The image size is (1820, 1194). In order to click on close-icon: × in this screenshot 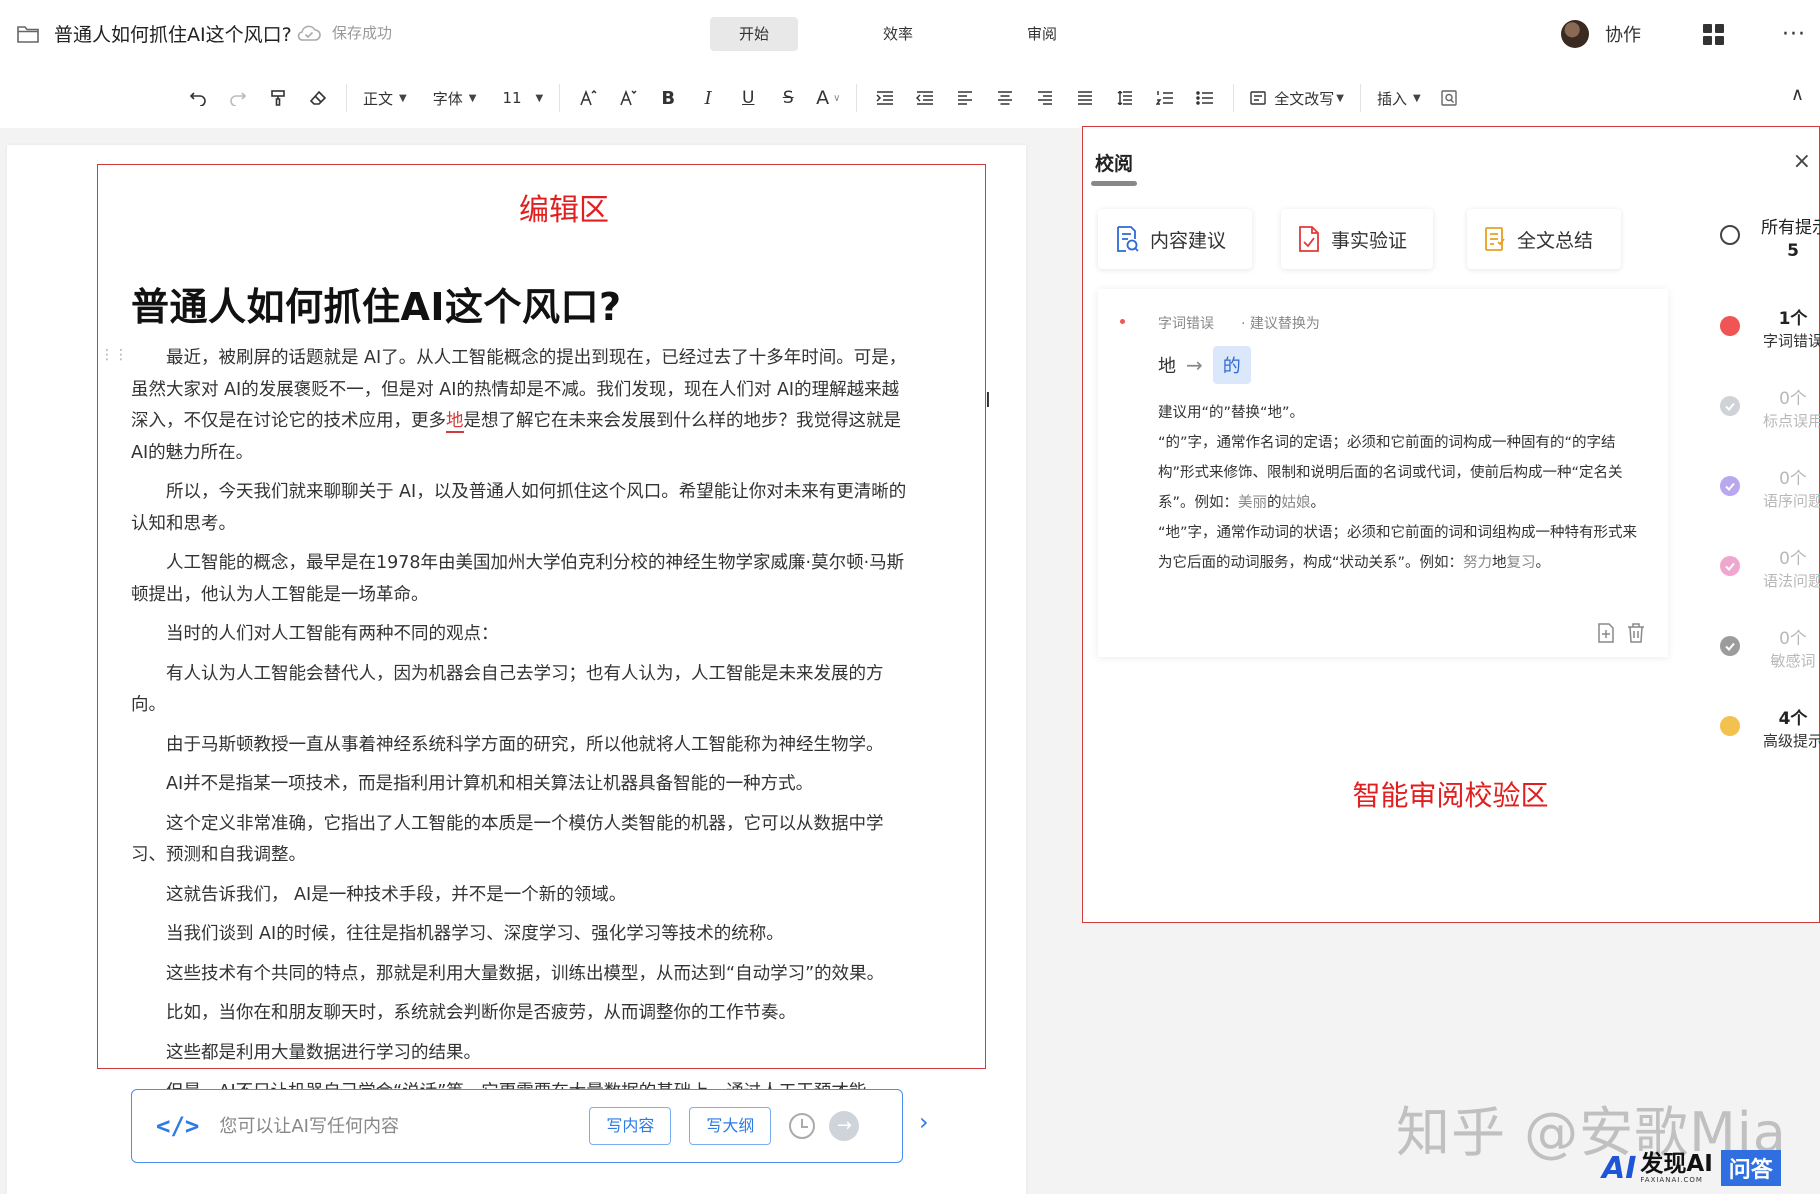, I will do `click(1802, 161)`.